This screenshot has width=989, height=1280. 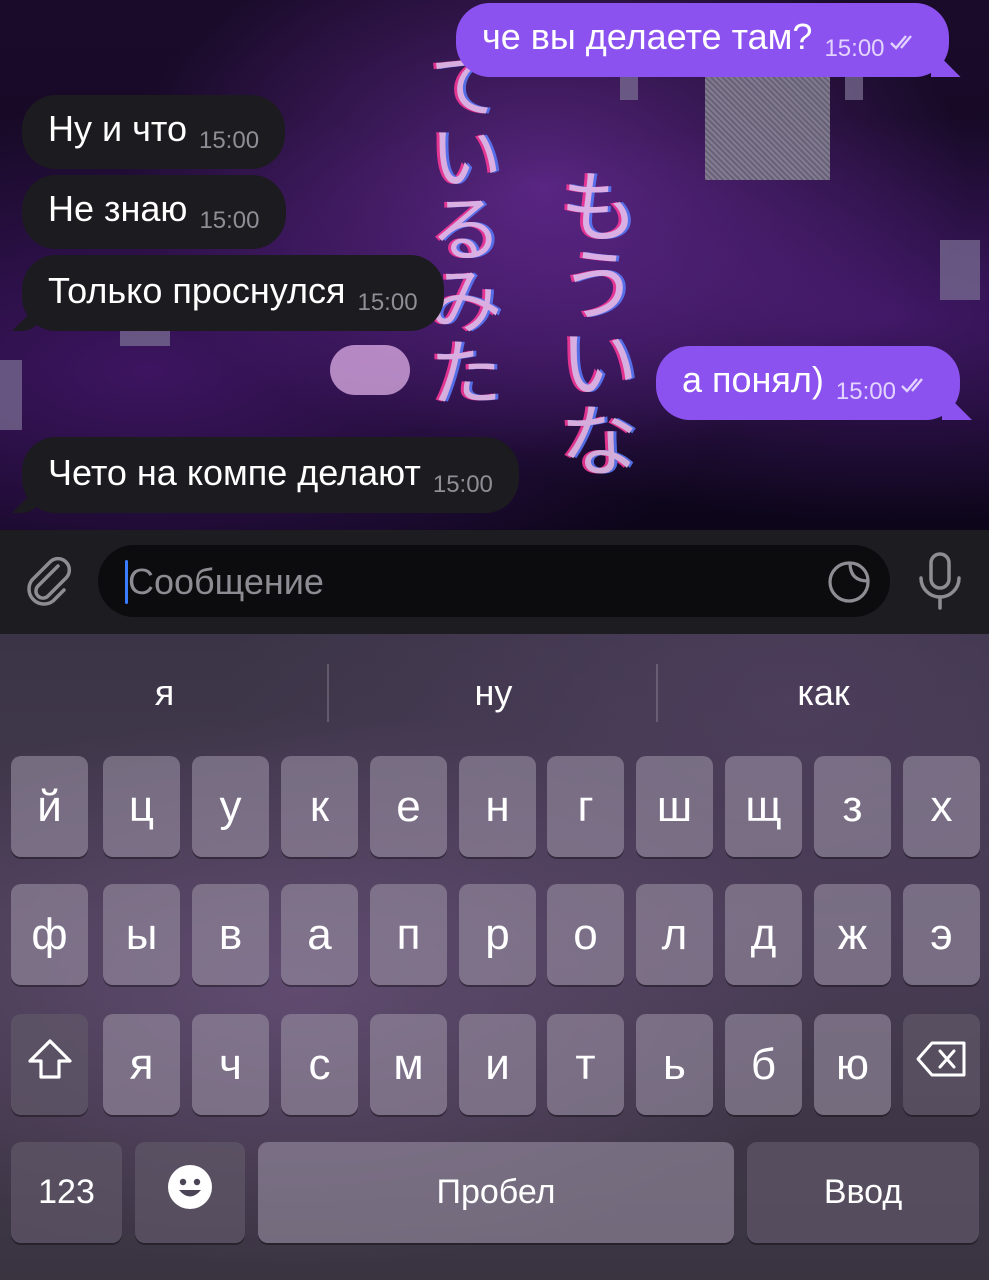 I want to click on message-outgoing: а понял) 15:00, so click(x=808, y=383).